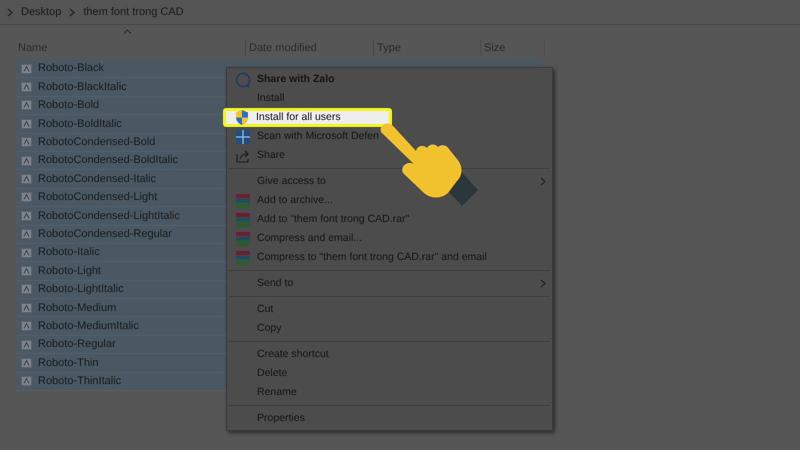  Describe the element at coordinates (88, 326) in the screenshot. I see `file-name: Roboto-MediumItalic` at that location.